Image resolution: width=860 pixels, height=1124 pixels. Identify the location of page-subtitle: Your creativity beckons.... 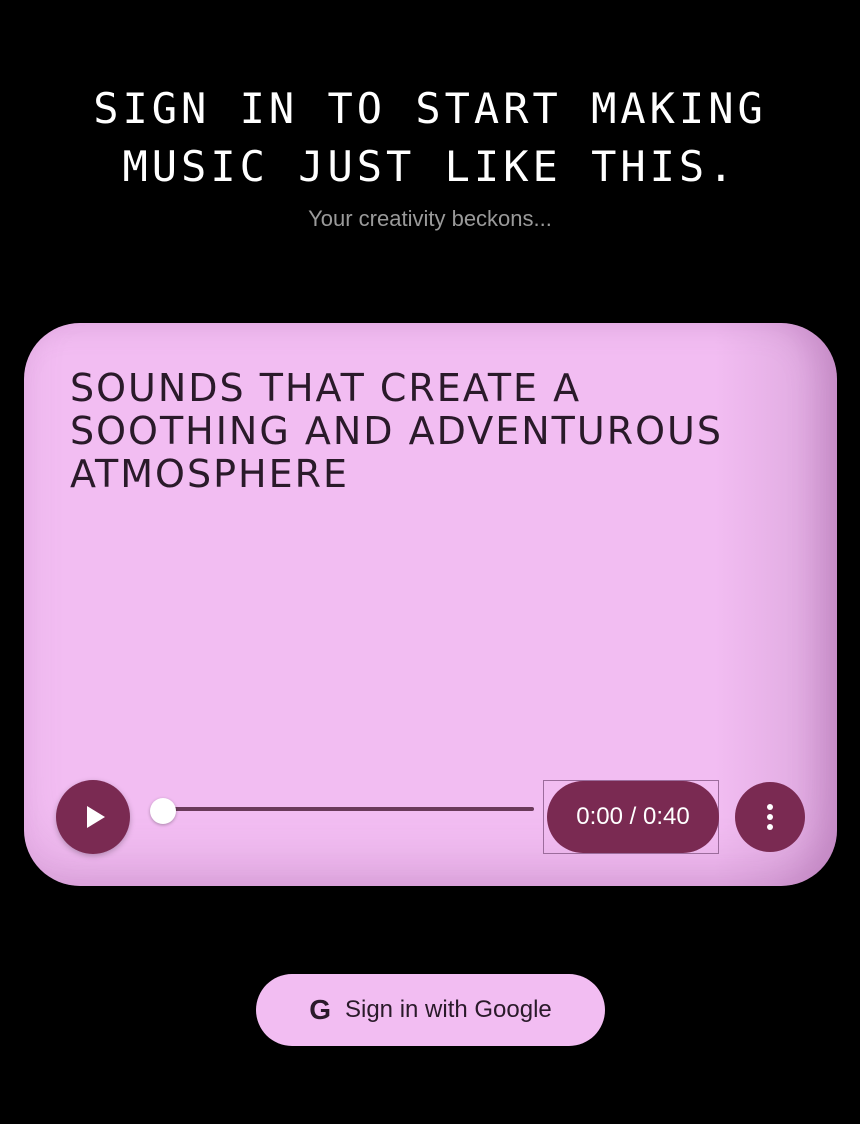
(430, 218).